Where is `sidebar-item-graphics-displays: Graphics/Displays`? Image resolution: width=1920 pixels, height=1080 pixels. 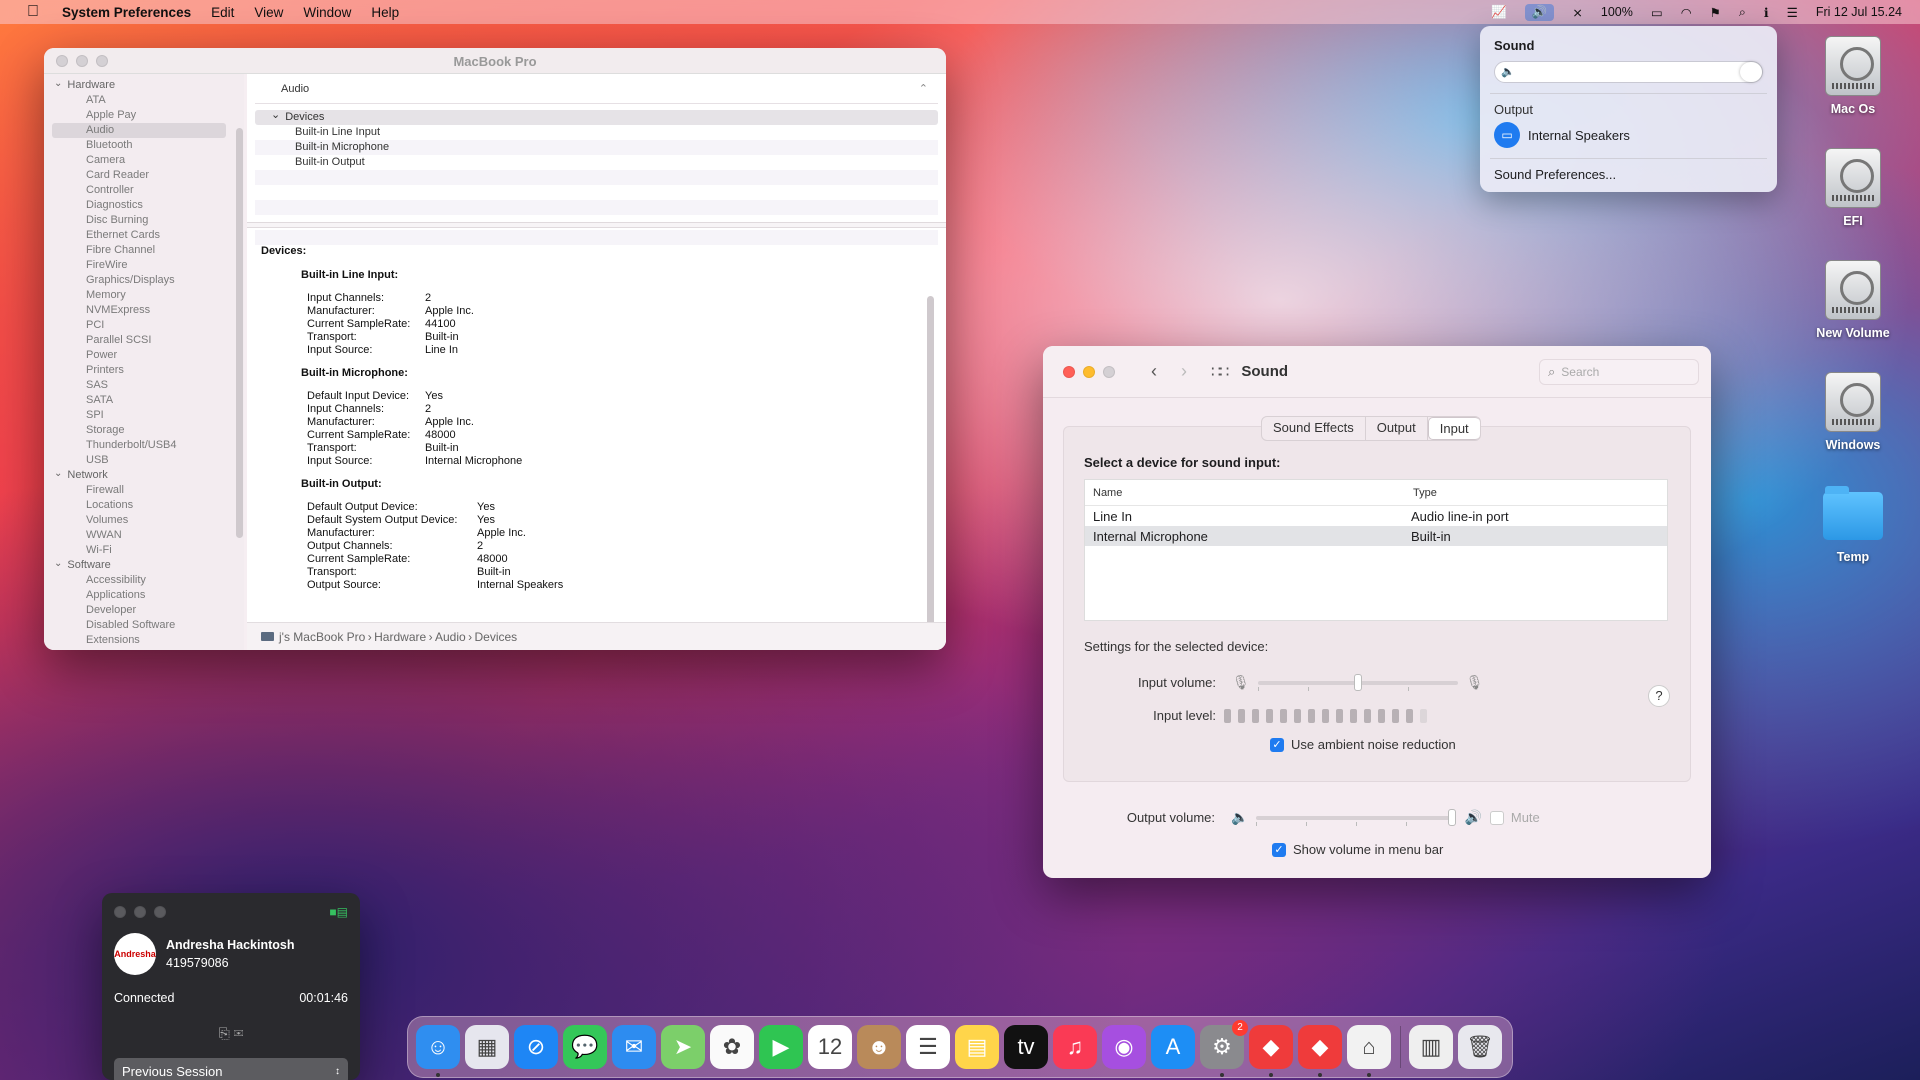
sidebar-item-graphics-displays: Graphics/Displays is located at coordinates (144, 280).